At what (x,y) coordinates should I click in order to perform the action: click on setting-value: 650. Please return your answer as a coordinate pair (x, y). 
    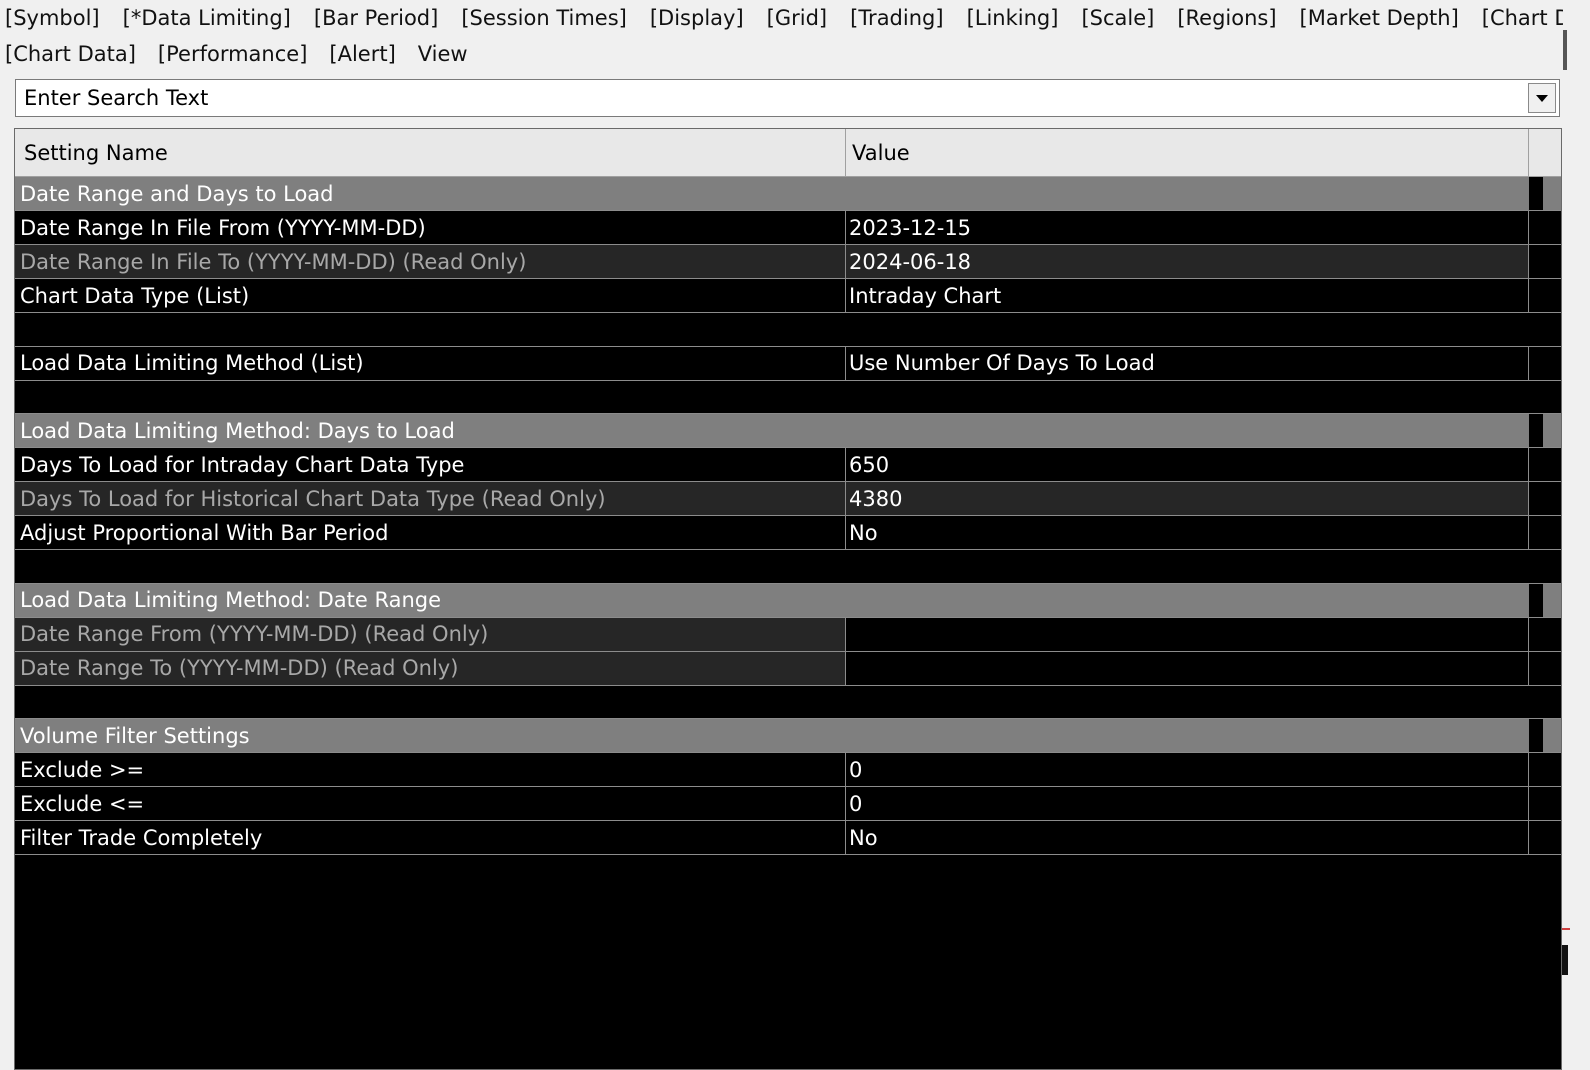
    Looking at the image, I should click on (1187, 464).